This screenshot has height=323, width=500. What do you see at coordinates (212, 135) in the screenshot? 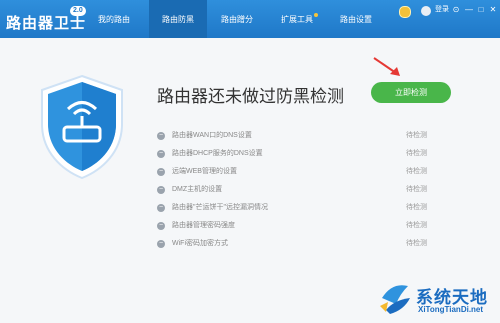
I see `check-label: 路由器WAN口的DNS设置` at bounding box center [212, 135].